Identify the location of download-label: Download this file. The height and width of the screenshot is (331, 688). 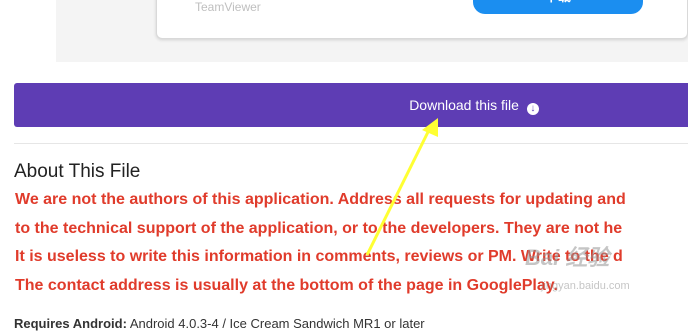
(464, 105).